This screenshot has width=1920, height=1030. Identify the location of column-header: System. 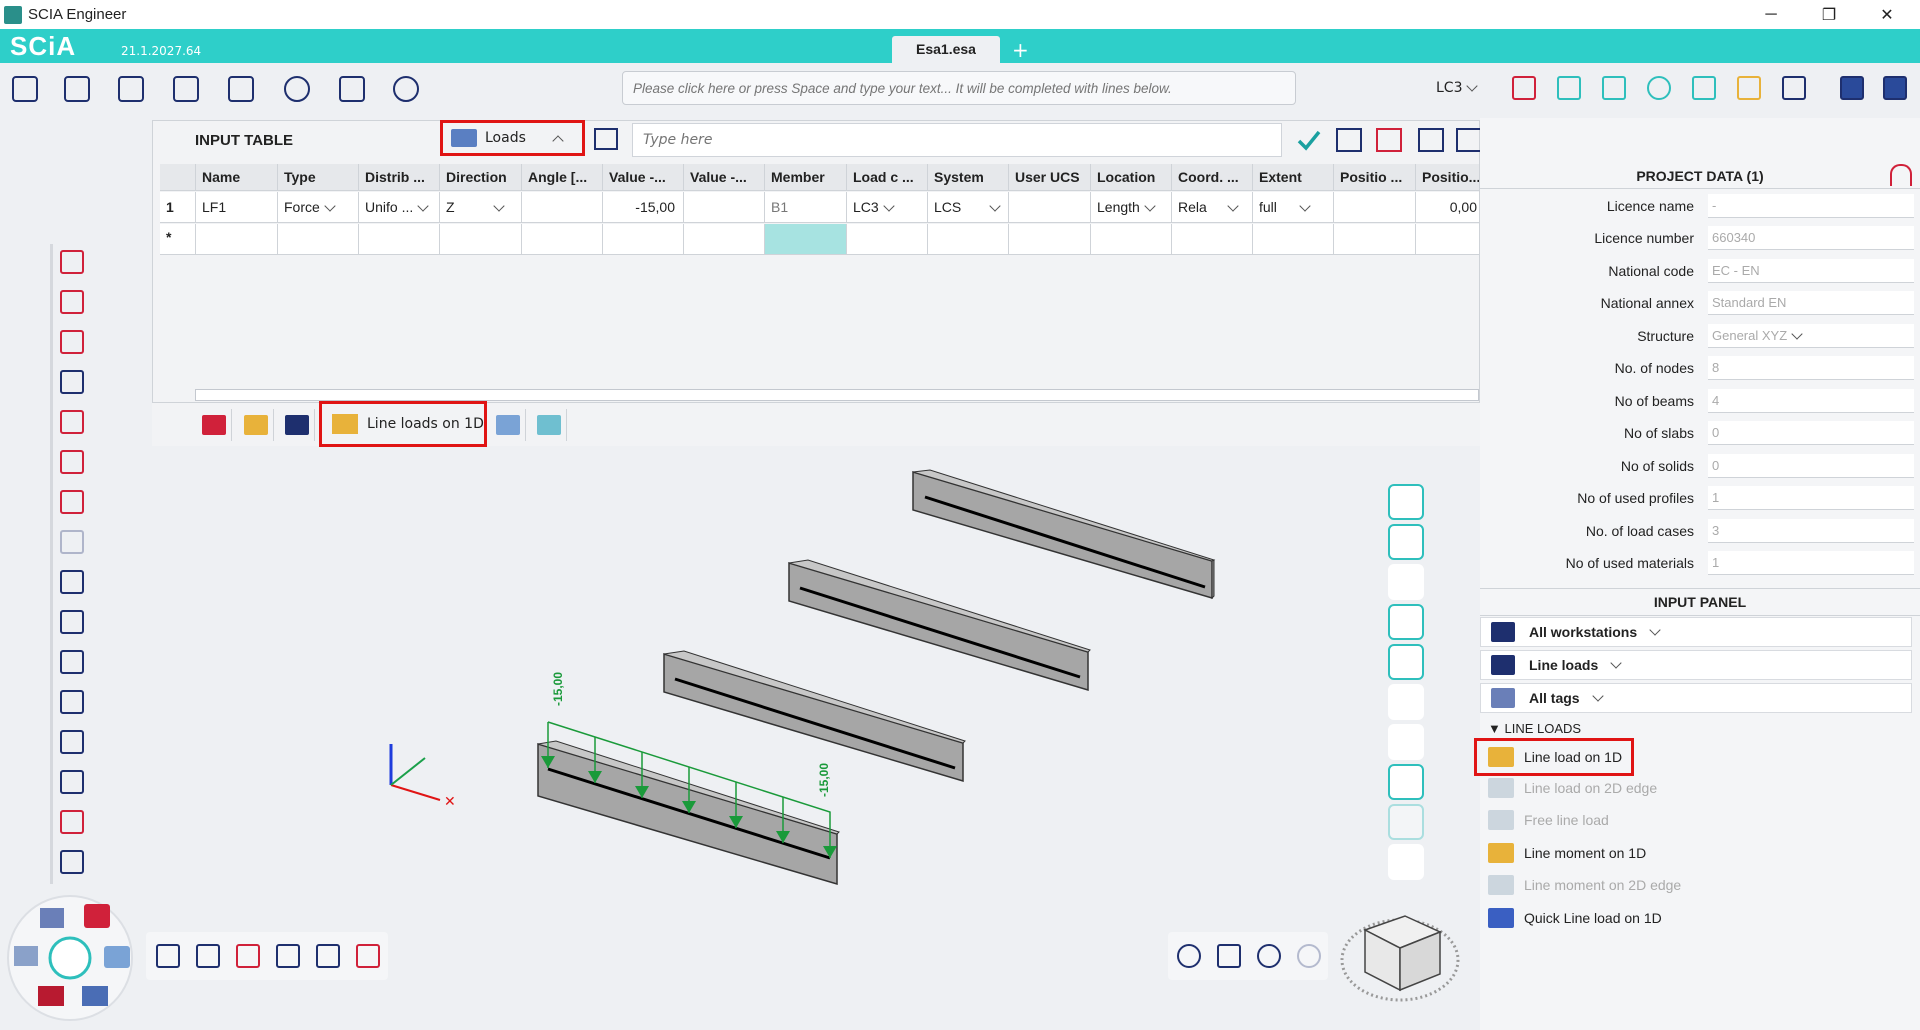
(968, 177).